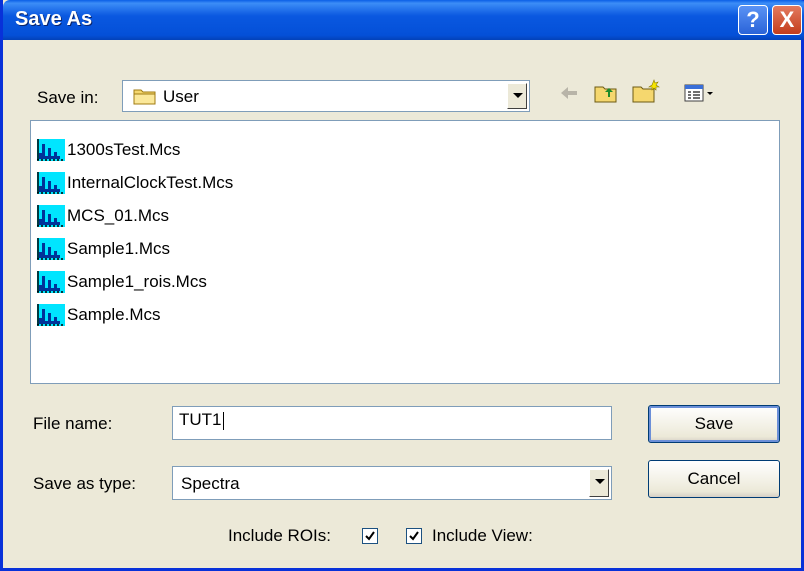 The width and height of the screenshot is (804, 571). What do you see at coordinates (124, 149) in the screenshot?
I see `file-name: 1300sTest.Mcs` at bounding box center [124, 149].